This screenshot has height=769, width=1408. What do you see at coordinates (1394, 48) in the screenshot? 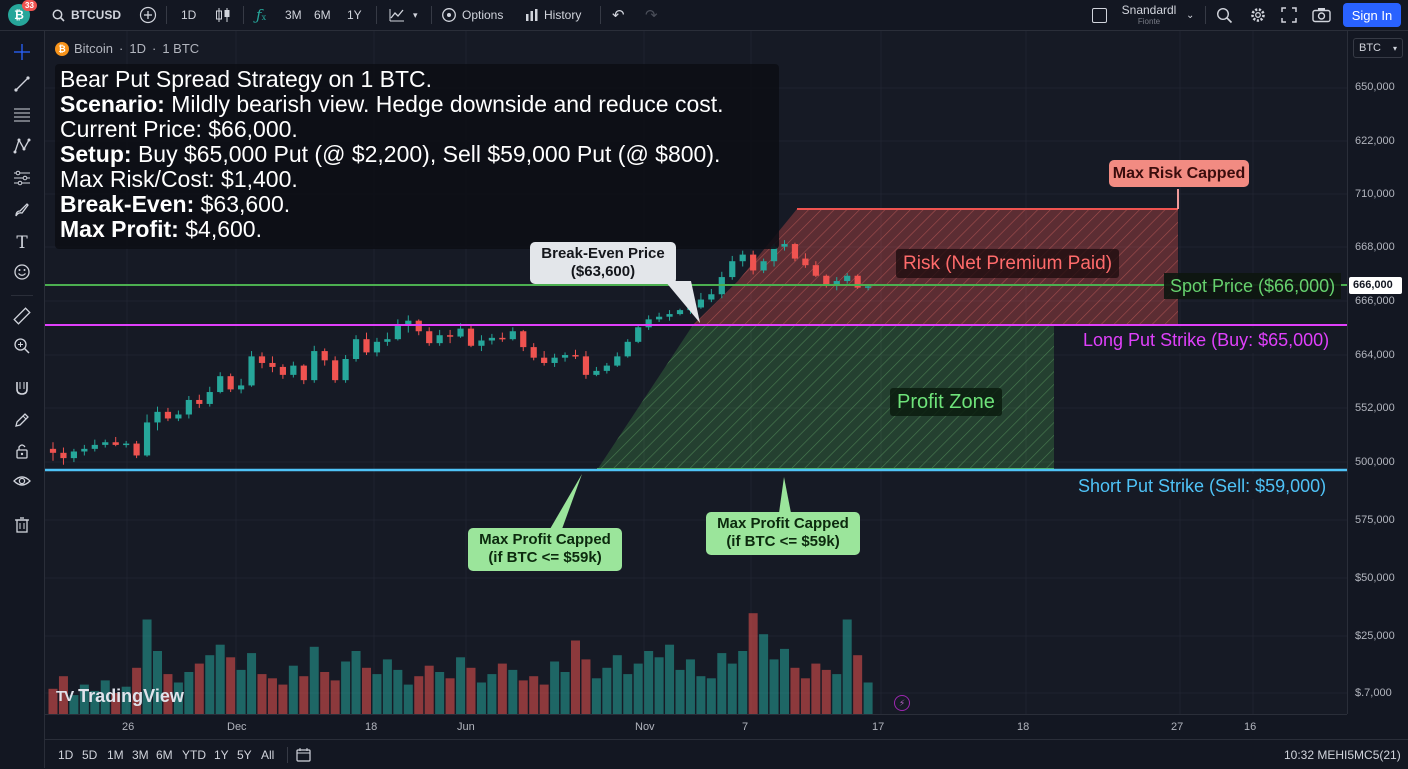
I see `chevron-down-icon: ▾` at bounding box center [1394, 48].